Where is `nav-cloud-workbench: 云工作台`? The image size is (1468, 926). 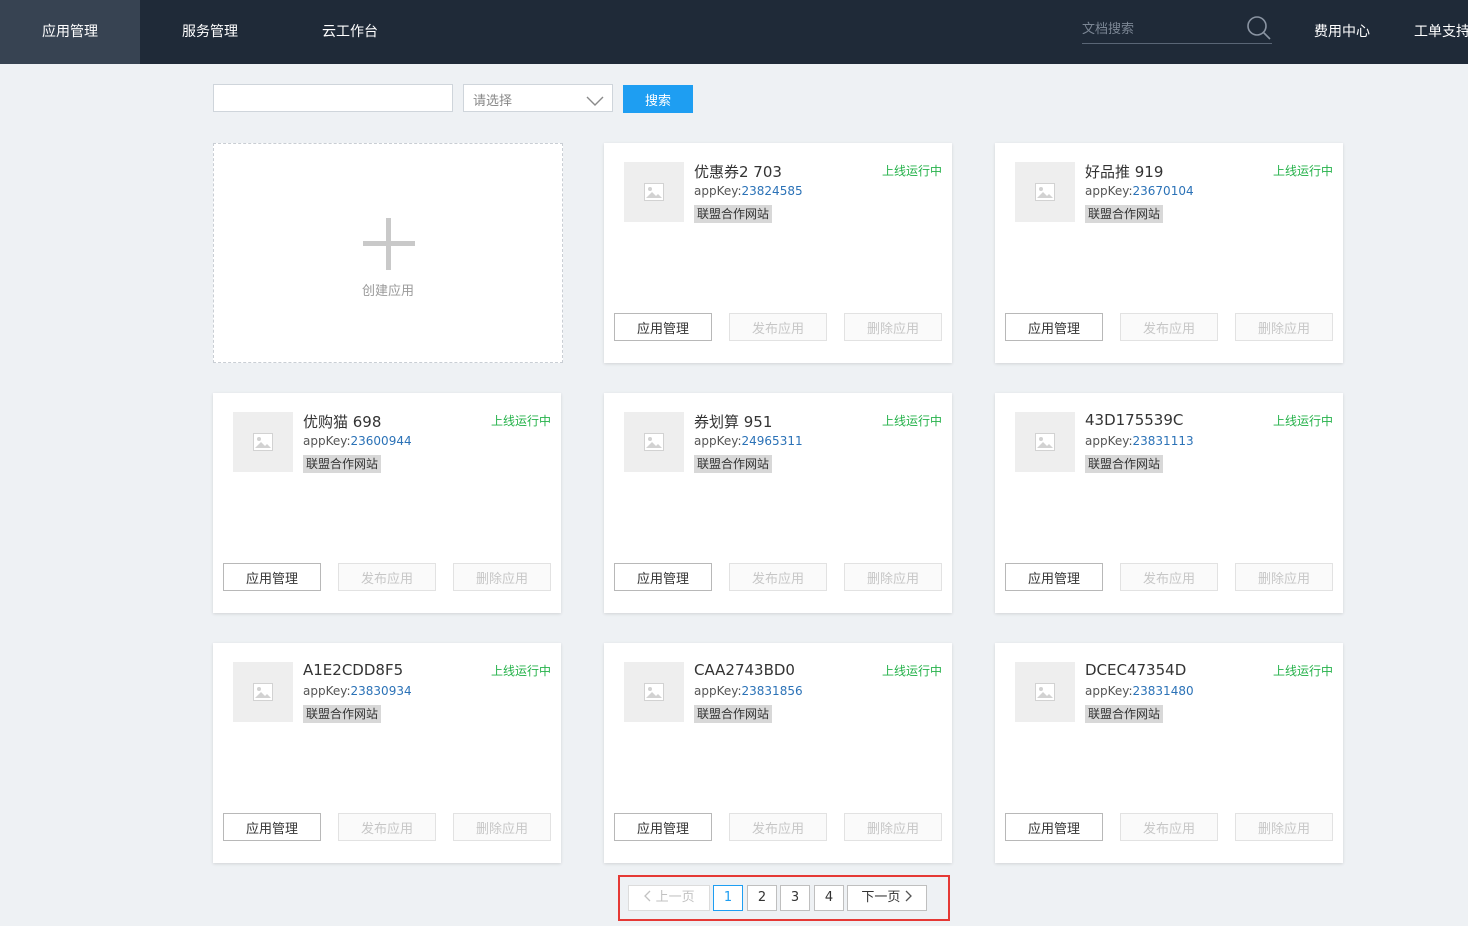 nav-cloud-workbench: 云工作台 is located at coordinates (350, 32).